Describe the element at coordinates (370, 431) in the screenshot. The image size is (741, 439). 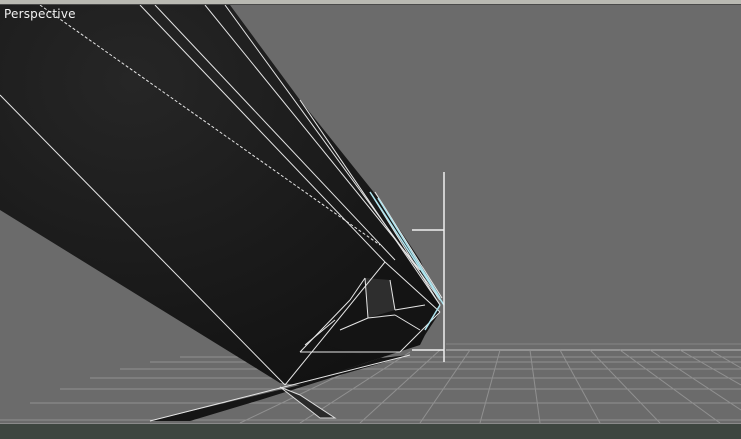
I see `viewport-bottom-bar` at that location.